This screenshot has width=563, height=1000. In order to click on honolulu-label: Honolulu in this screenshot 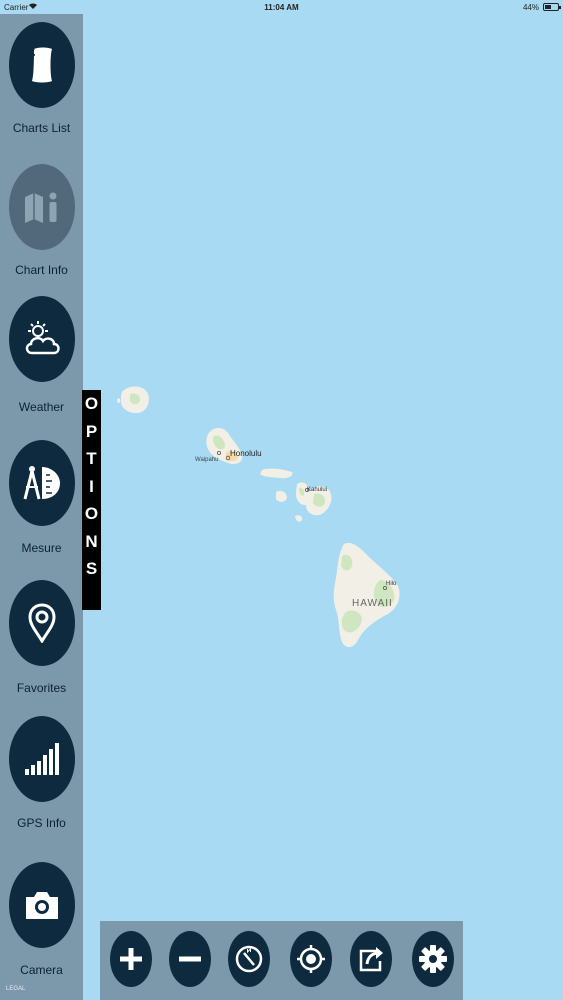, I will do `click(246, 453)`.